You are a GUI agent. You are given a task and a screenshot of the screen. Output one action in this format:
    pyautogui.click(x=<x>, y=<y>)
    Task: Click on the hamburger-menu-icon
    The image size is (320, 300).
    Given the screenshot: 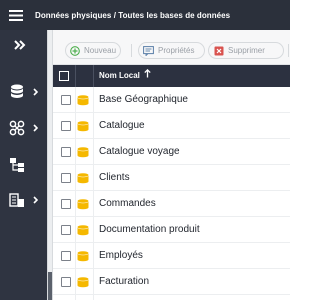 What is the action you would take?
    pyautogui.click(x=16, y=15)
    